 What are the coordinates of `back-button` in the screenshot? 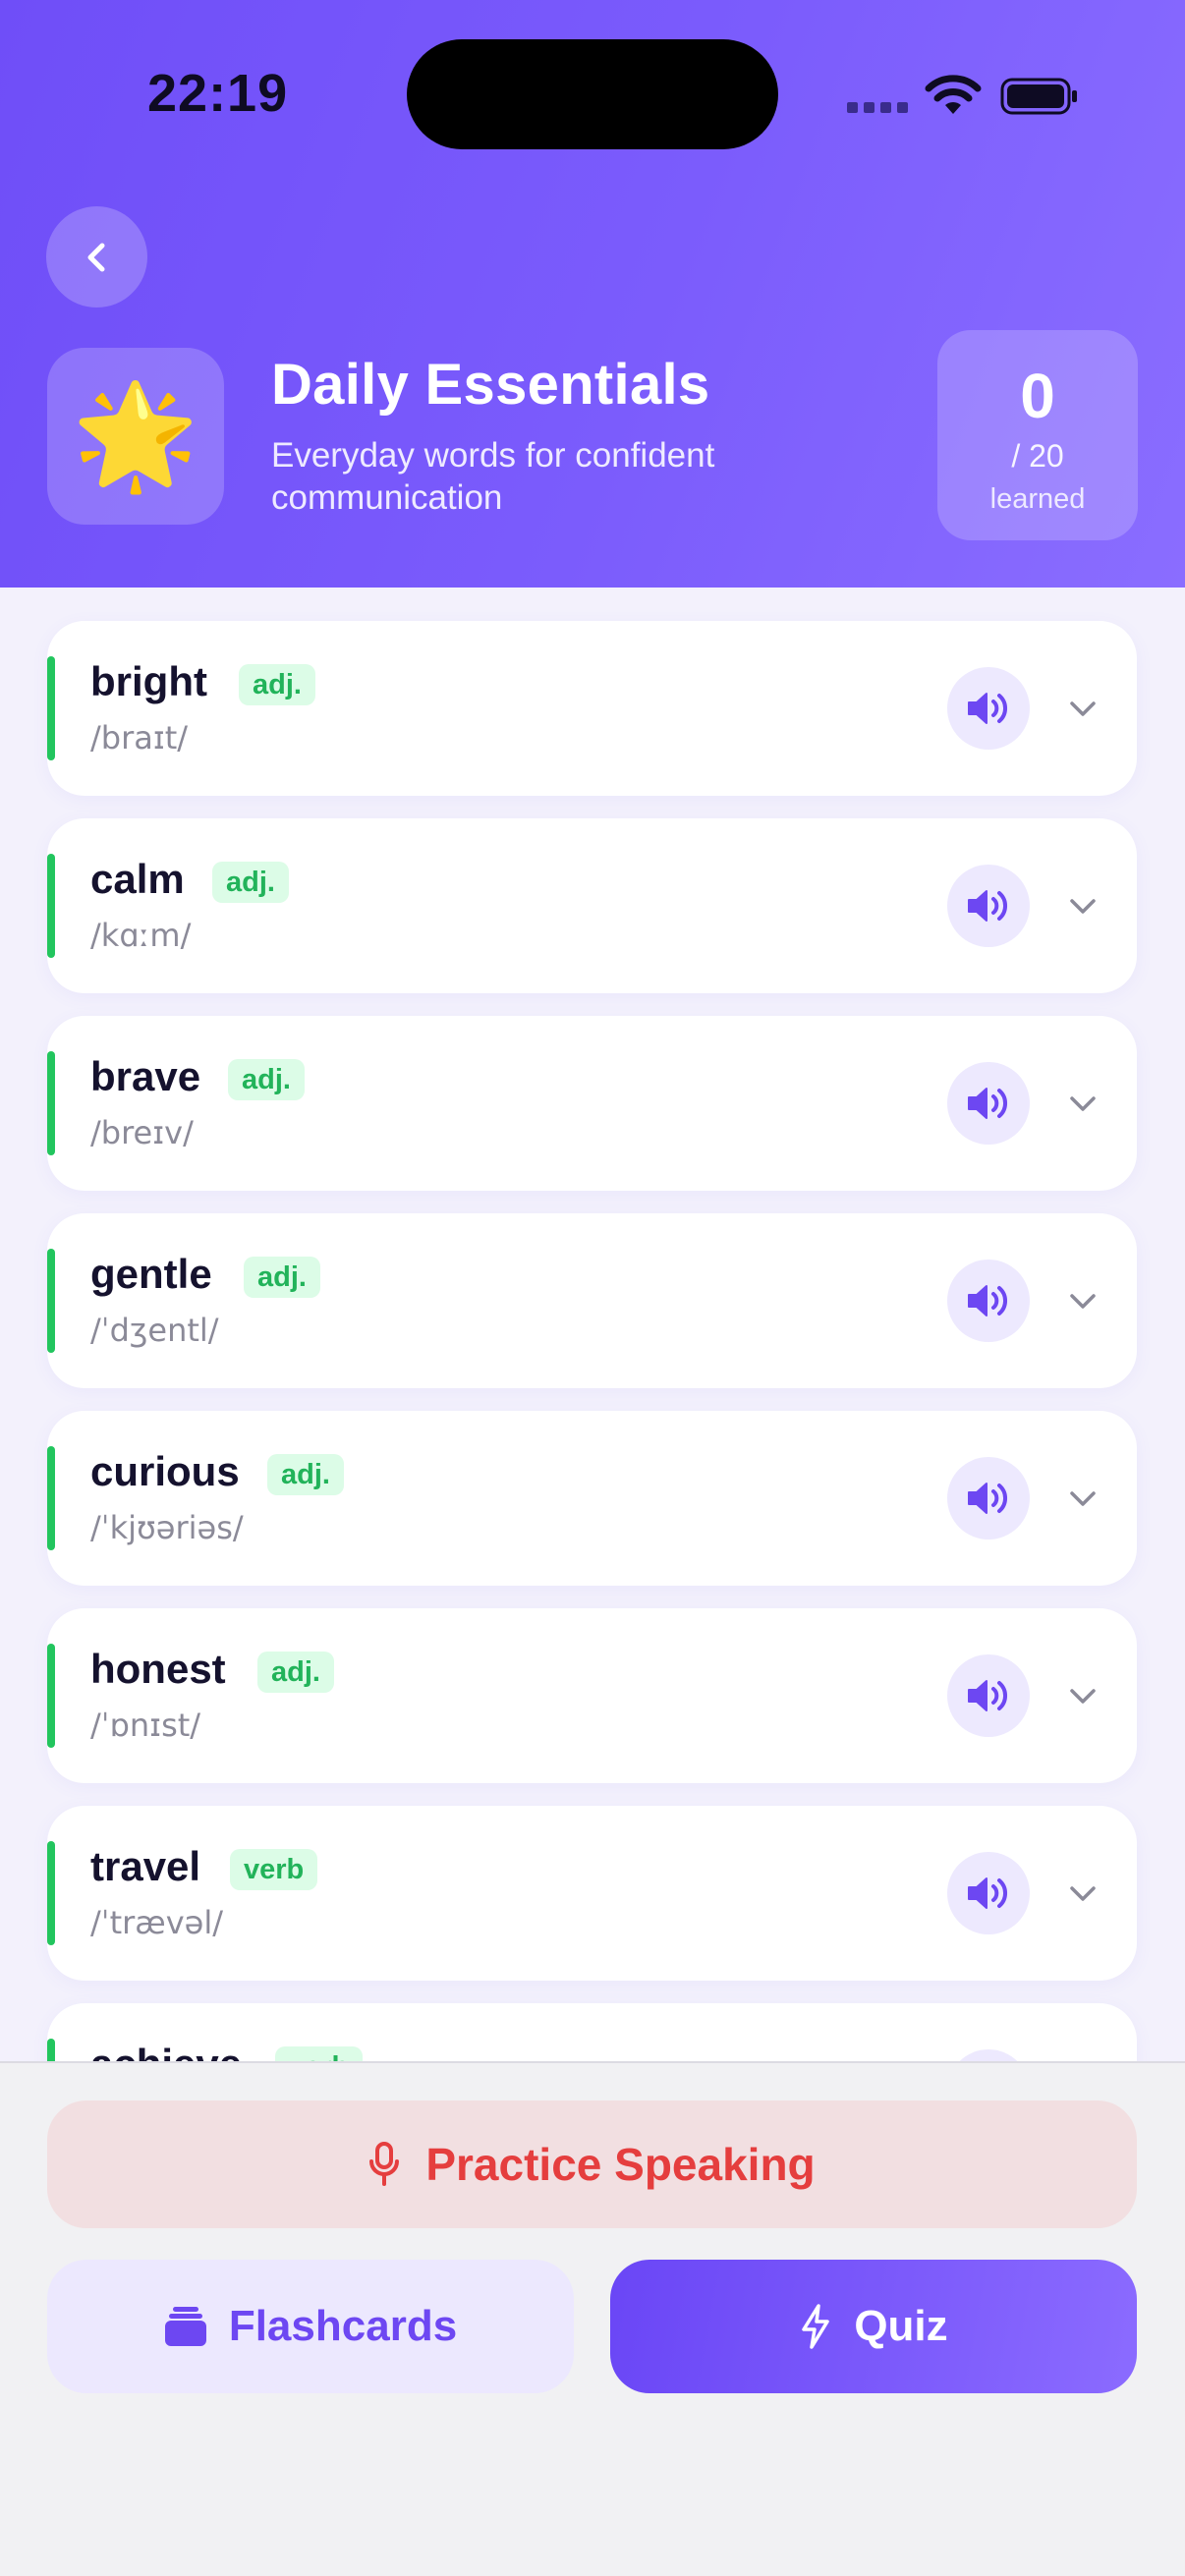 It's located at (97, 257).